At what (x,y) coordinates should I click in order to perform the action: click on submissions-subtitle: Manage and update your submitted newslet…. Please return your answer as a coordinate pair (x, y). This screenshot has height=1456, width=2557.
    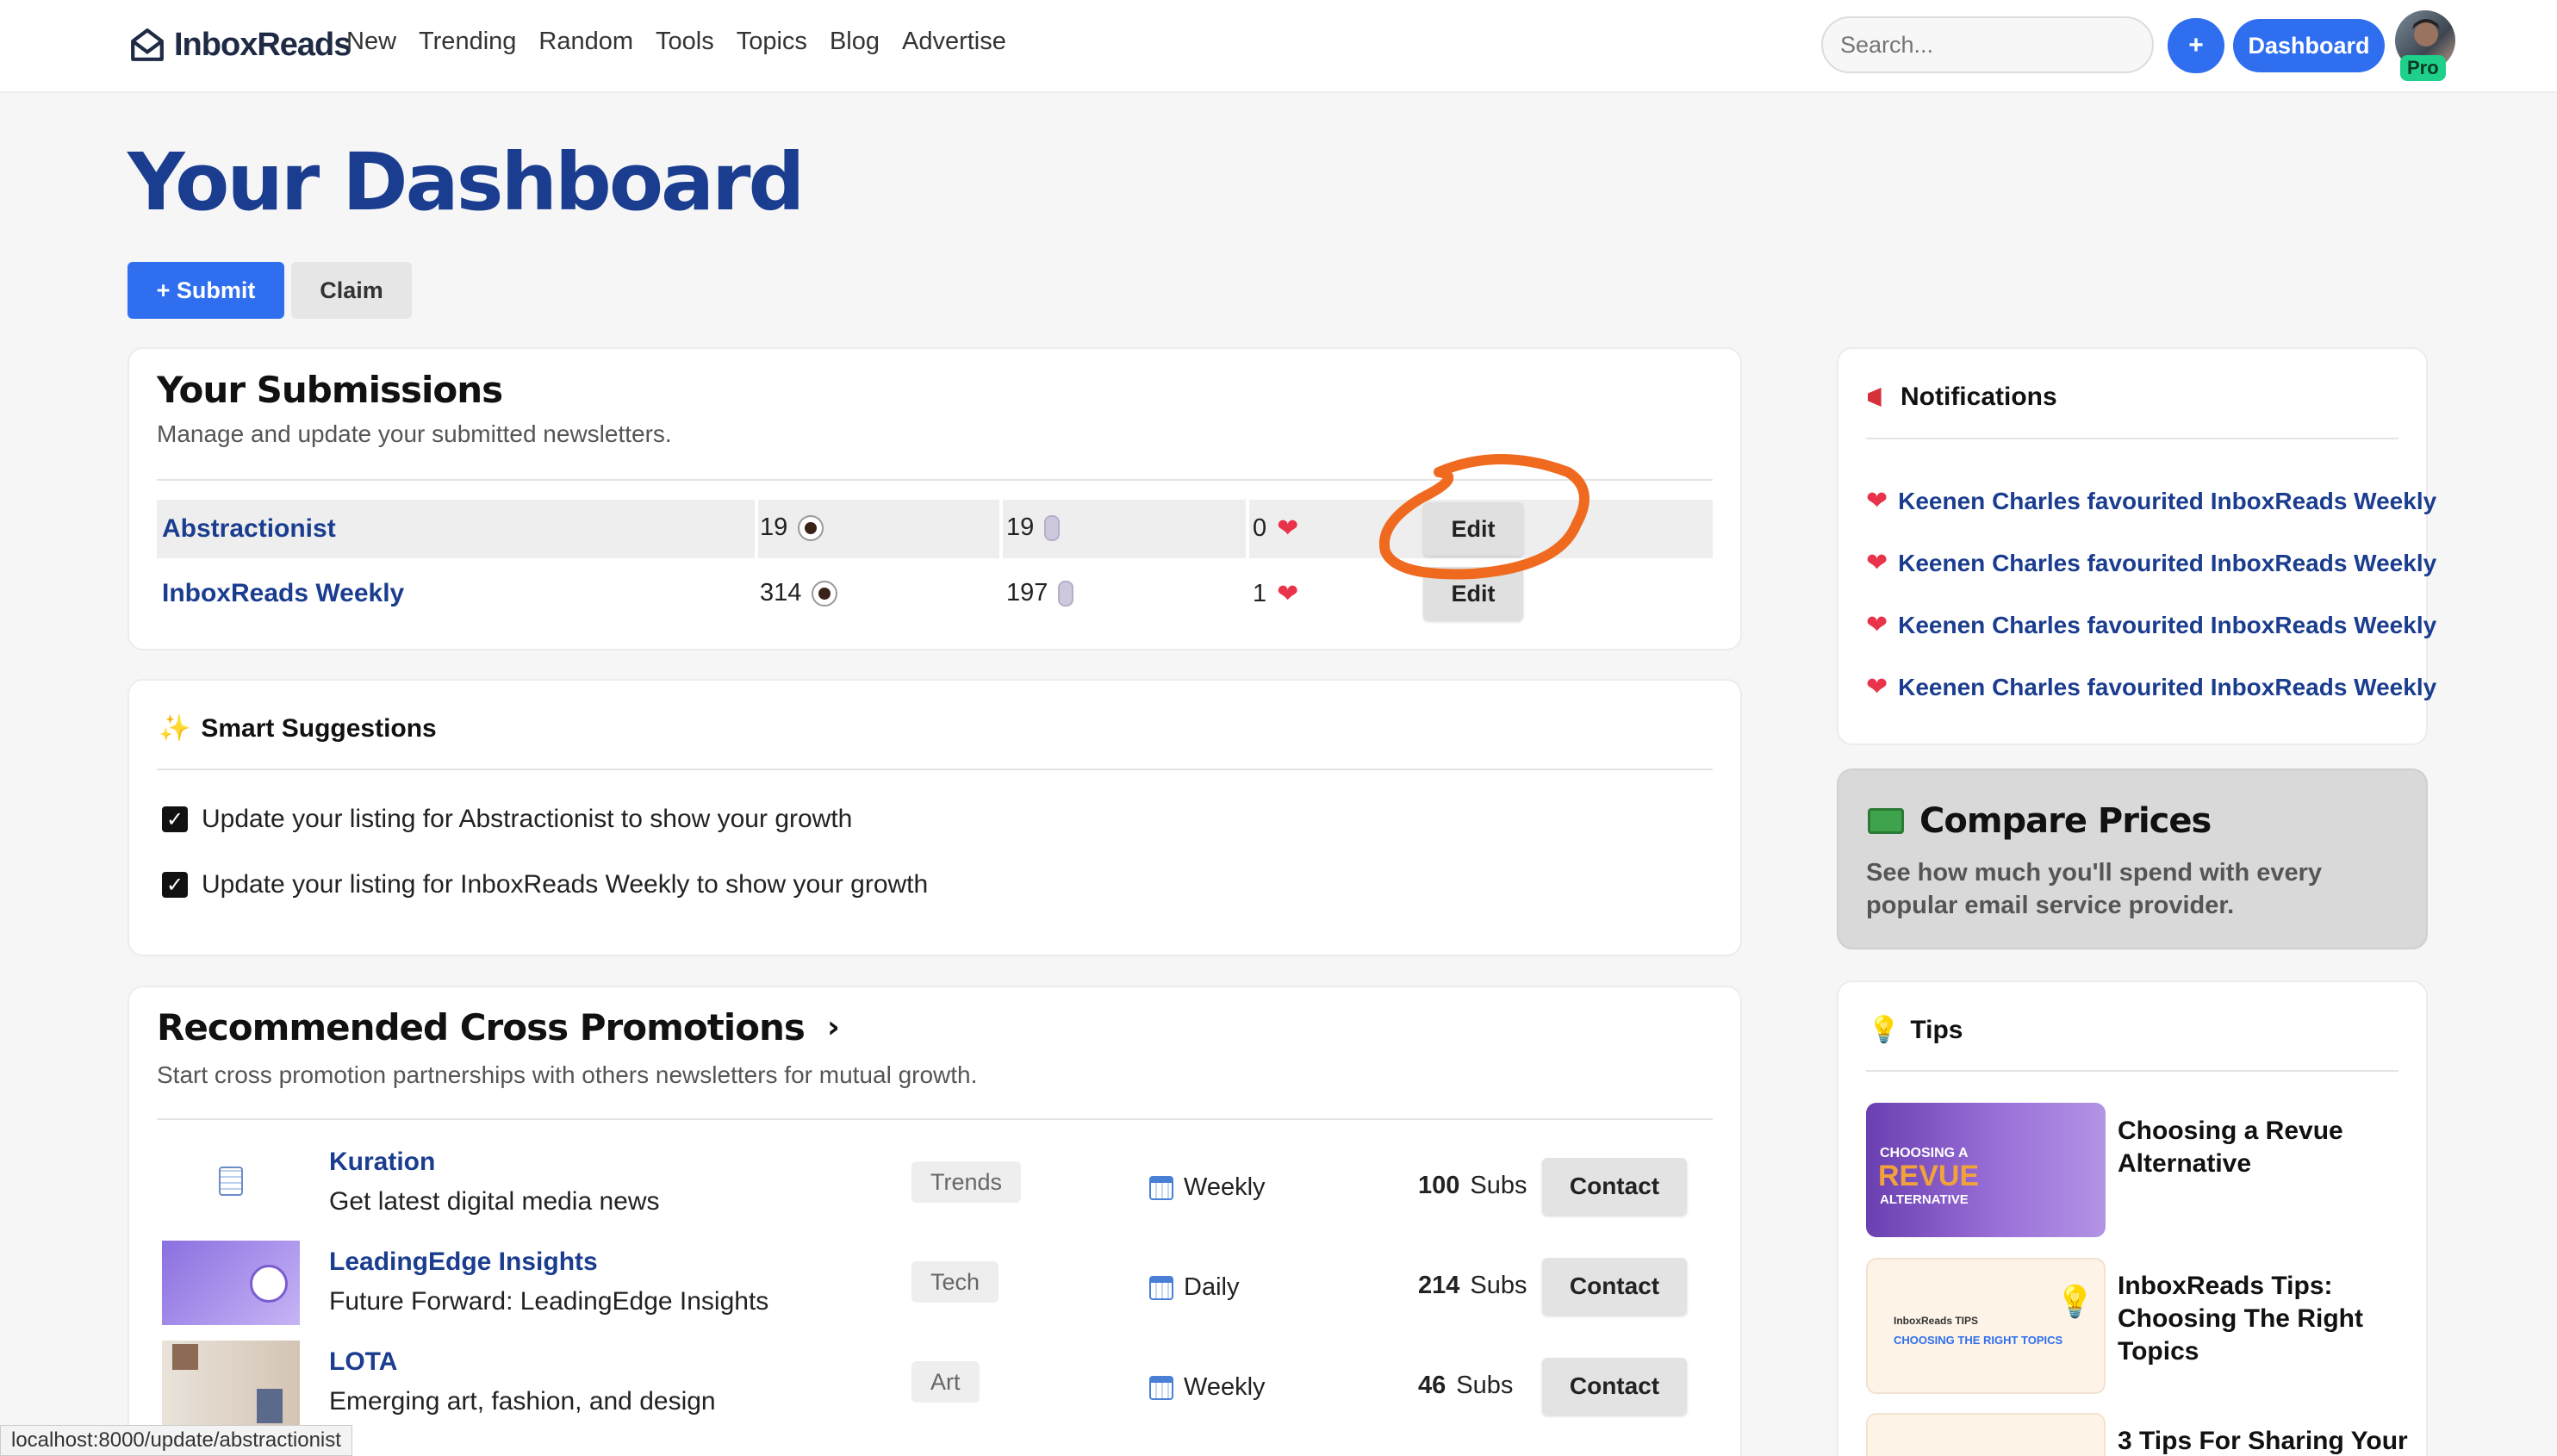
    Looking at the image, I should click on (414, 434).